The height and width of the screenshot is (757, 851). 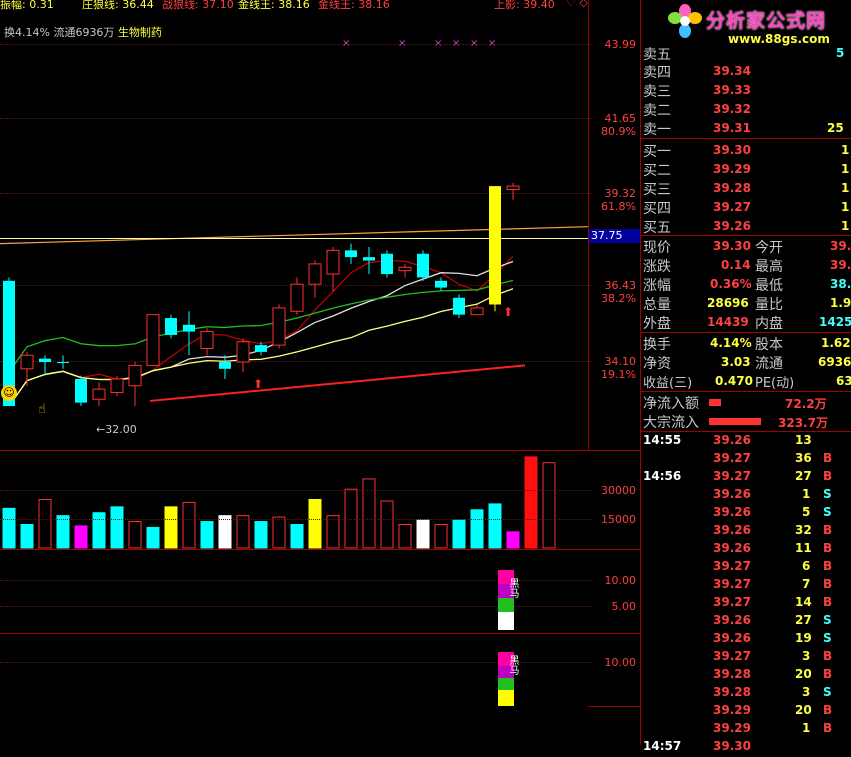 I want to click on quote-zhangdie-value: 0.14, so click(x=736, y=265).